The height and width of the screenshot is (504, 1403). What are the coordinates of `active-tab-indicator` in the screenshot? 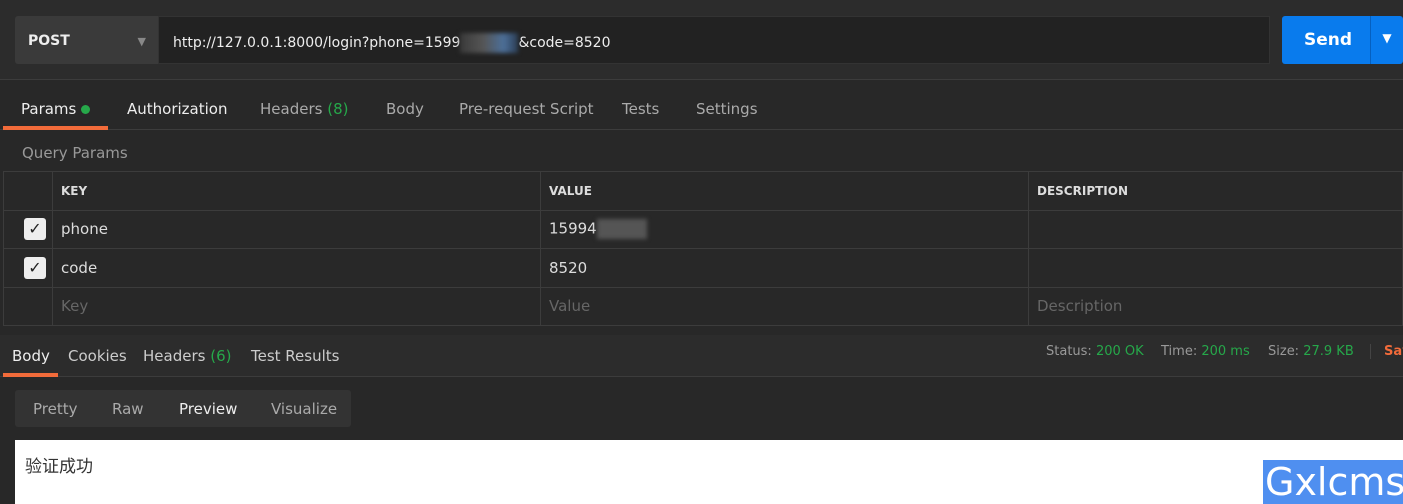 It's located at (55, 128).